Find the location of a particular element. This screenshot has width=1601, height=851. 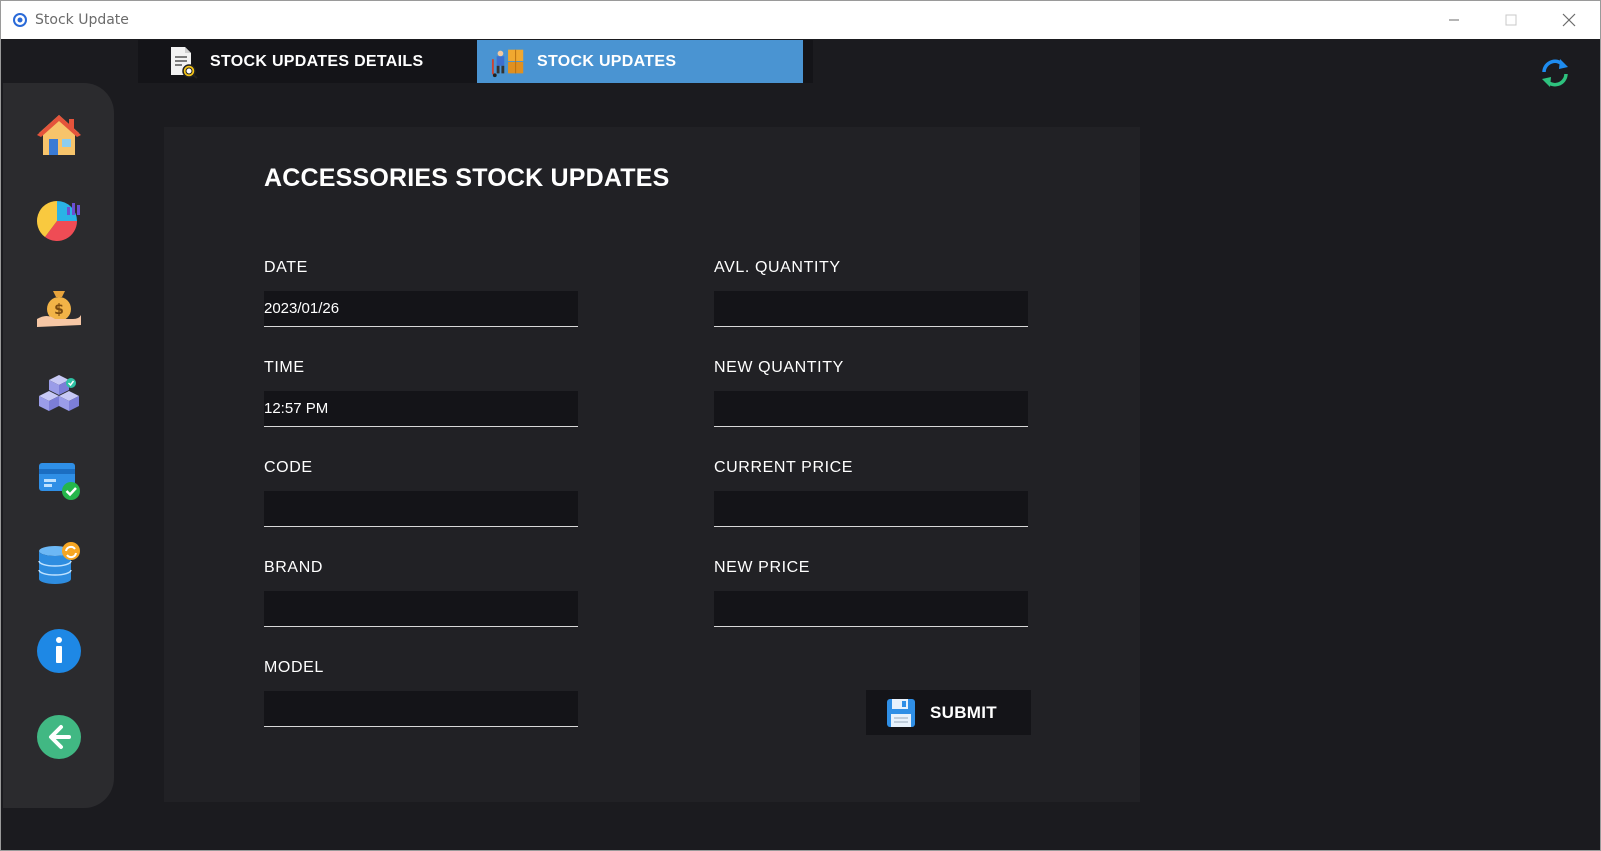

current-price-label: CURRENT PRICE is located at coordinates (784, 467).